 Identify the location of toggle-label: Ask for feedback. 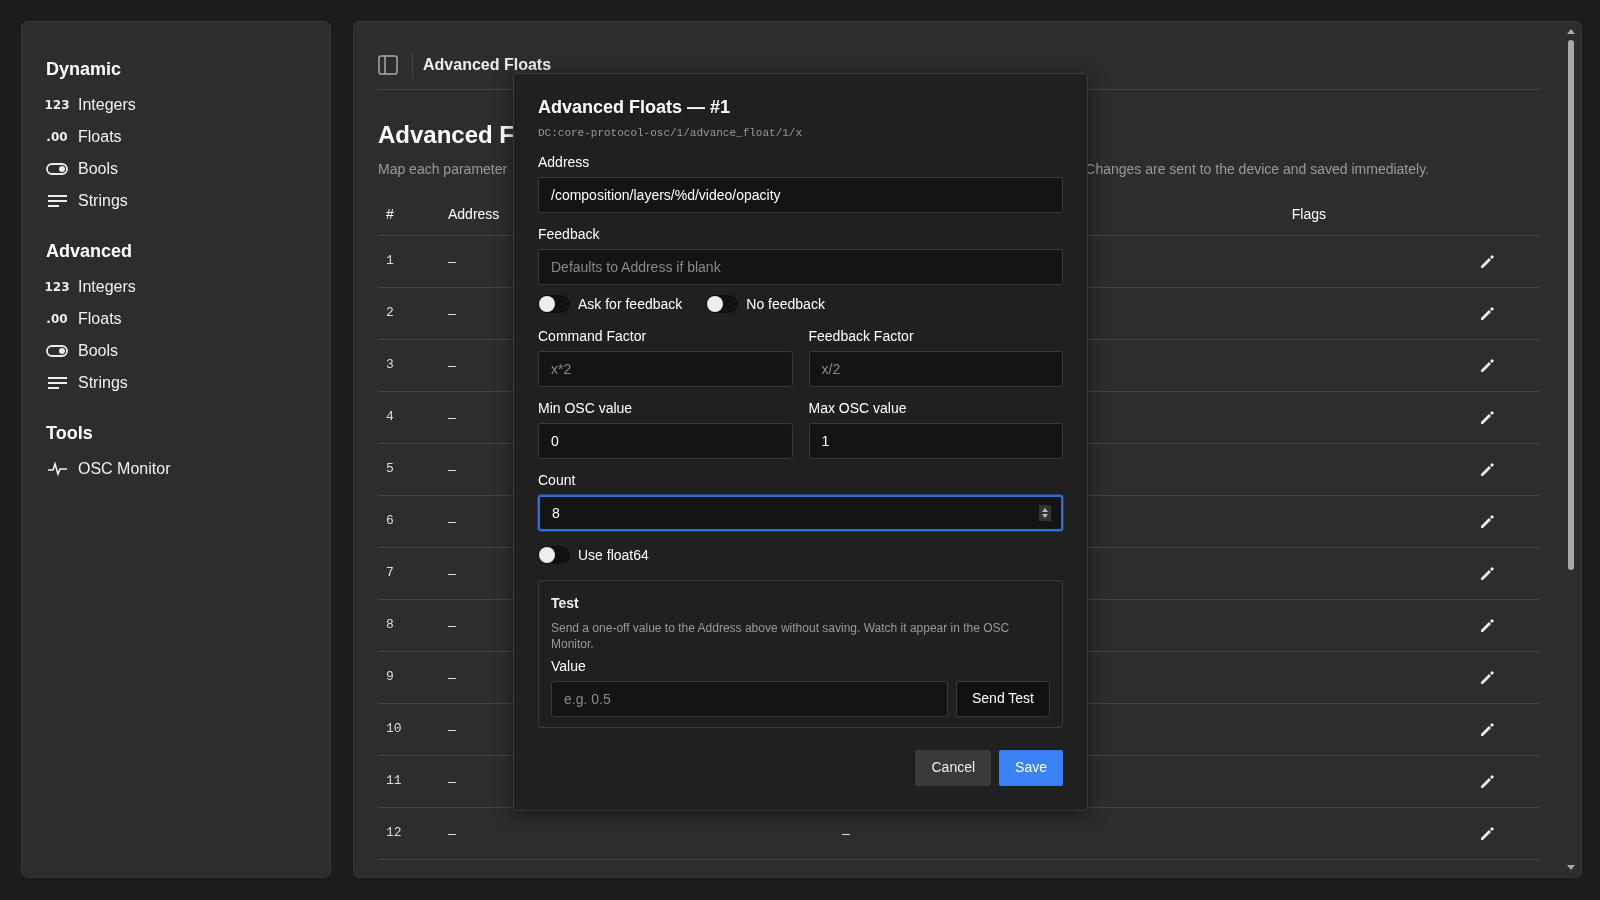
(630, 304).